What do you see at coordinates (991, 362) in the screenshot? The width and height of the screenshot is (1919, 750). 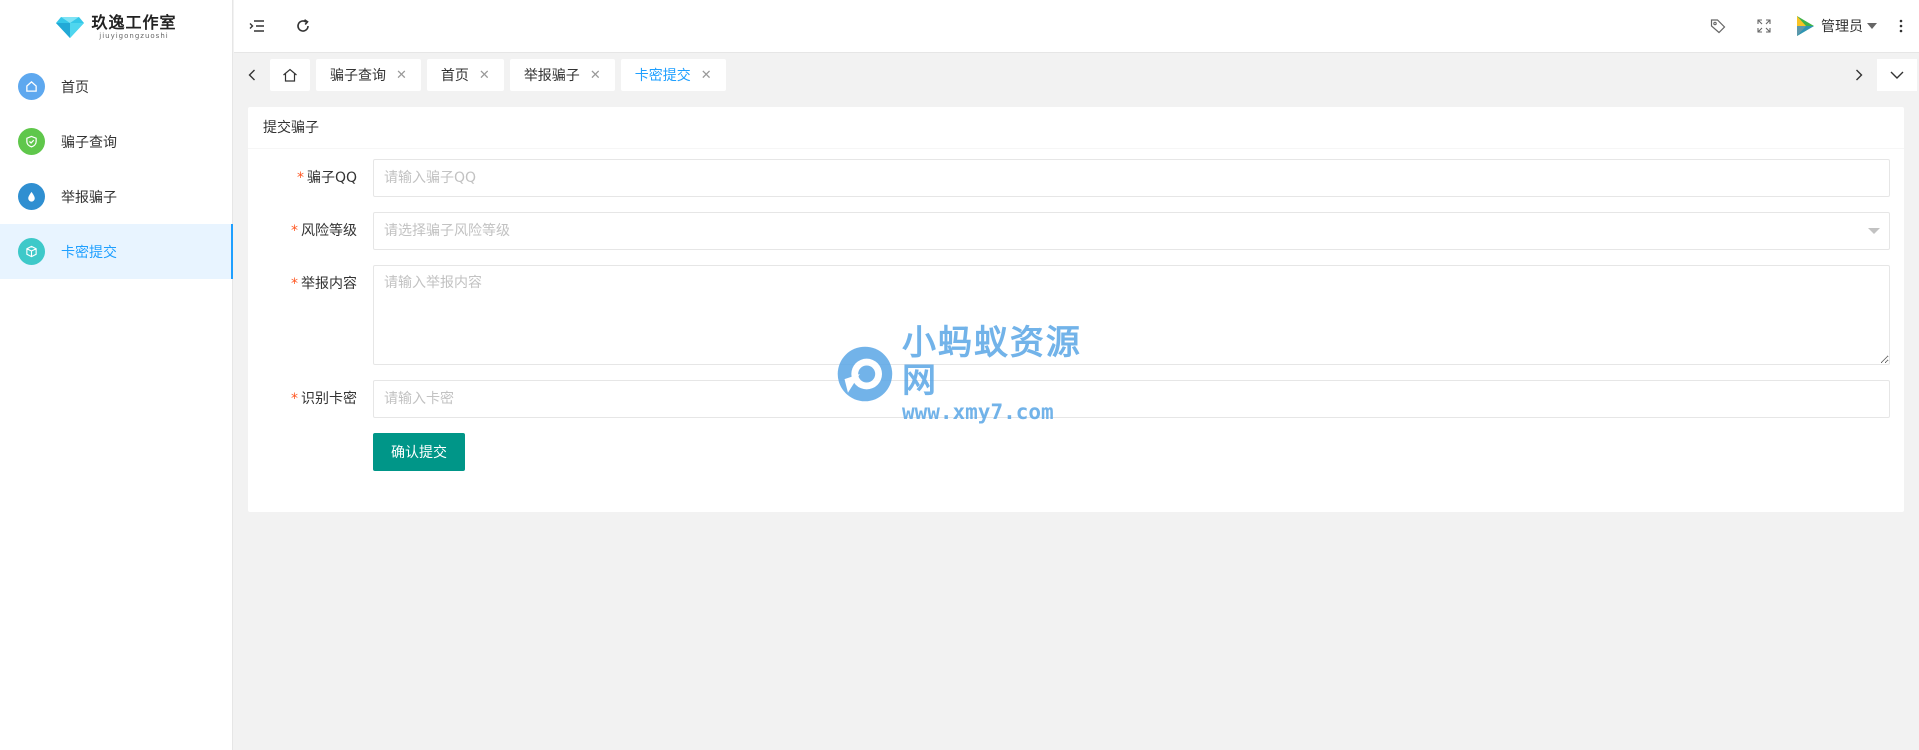 I see `watermark-title: 小蚂蚁资源网` at bounding box center [991, 362].